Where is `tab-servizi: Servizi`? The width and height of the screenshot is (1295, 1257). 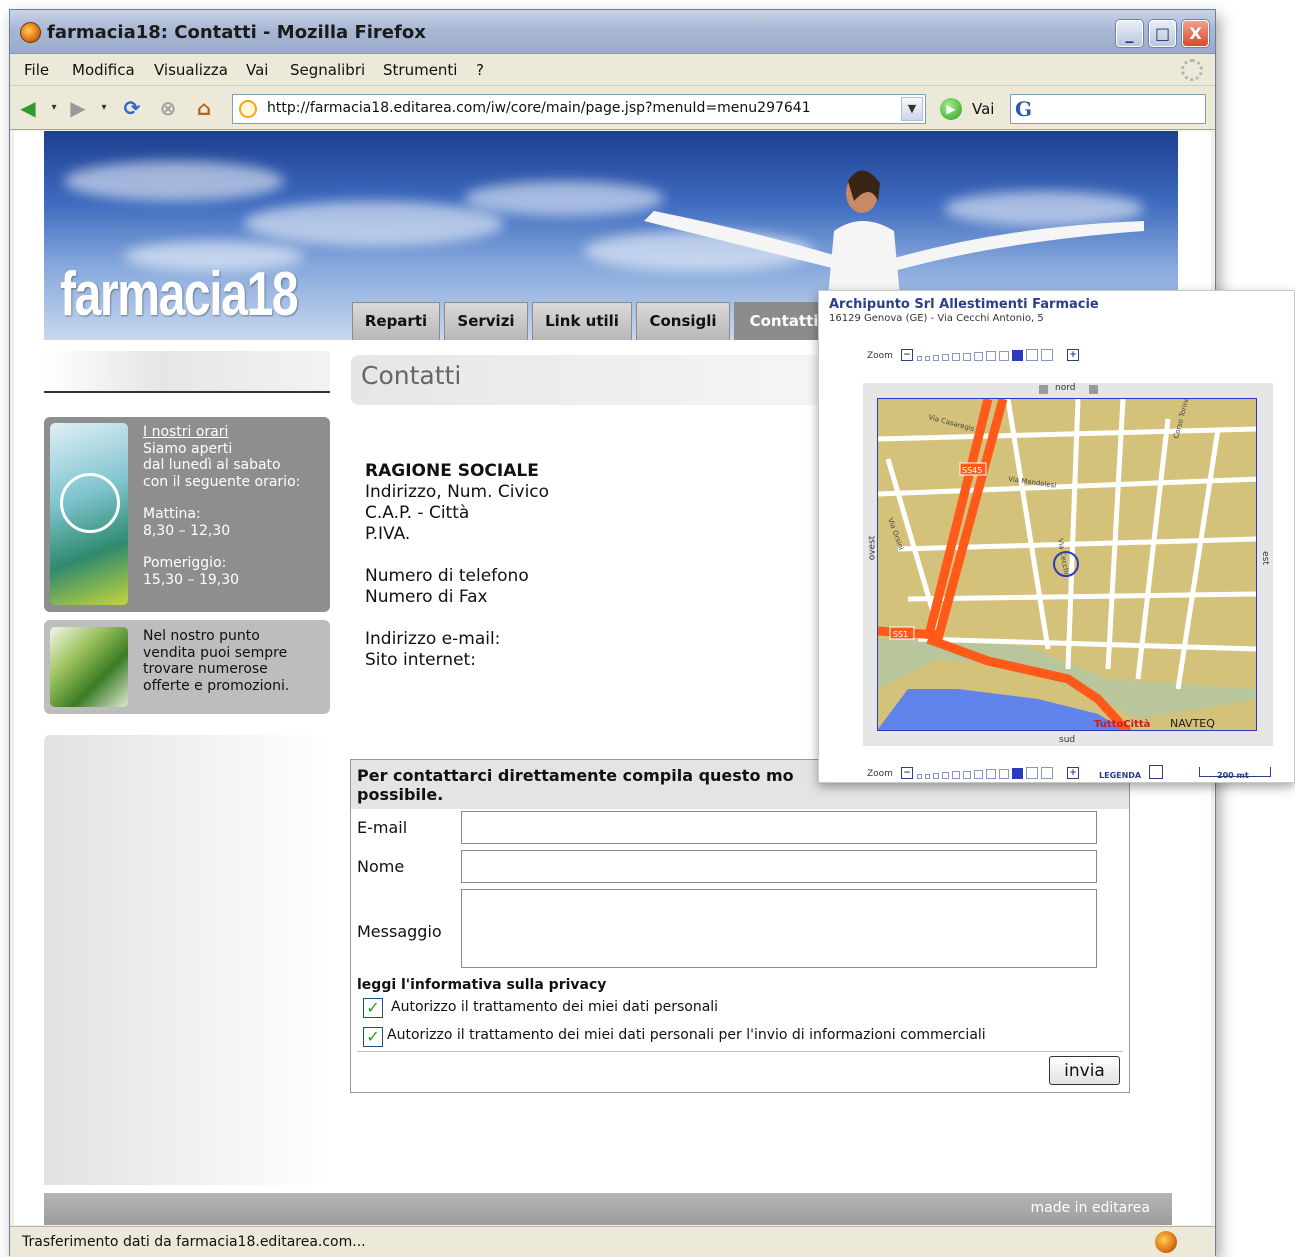 tab-servizi: Servizi is located at coordinates (486, 321).